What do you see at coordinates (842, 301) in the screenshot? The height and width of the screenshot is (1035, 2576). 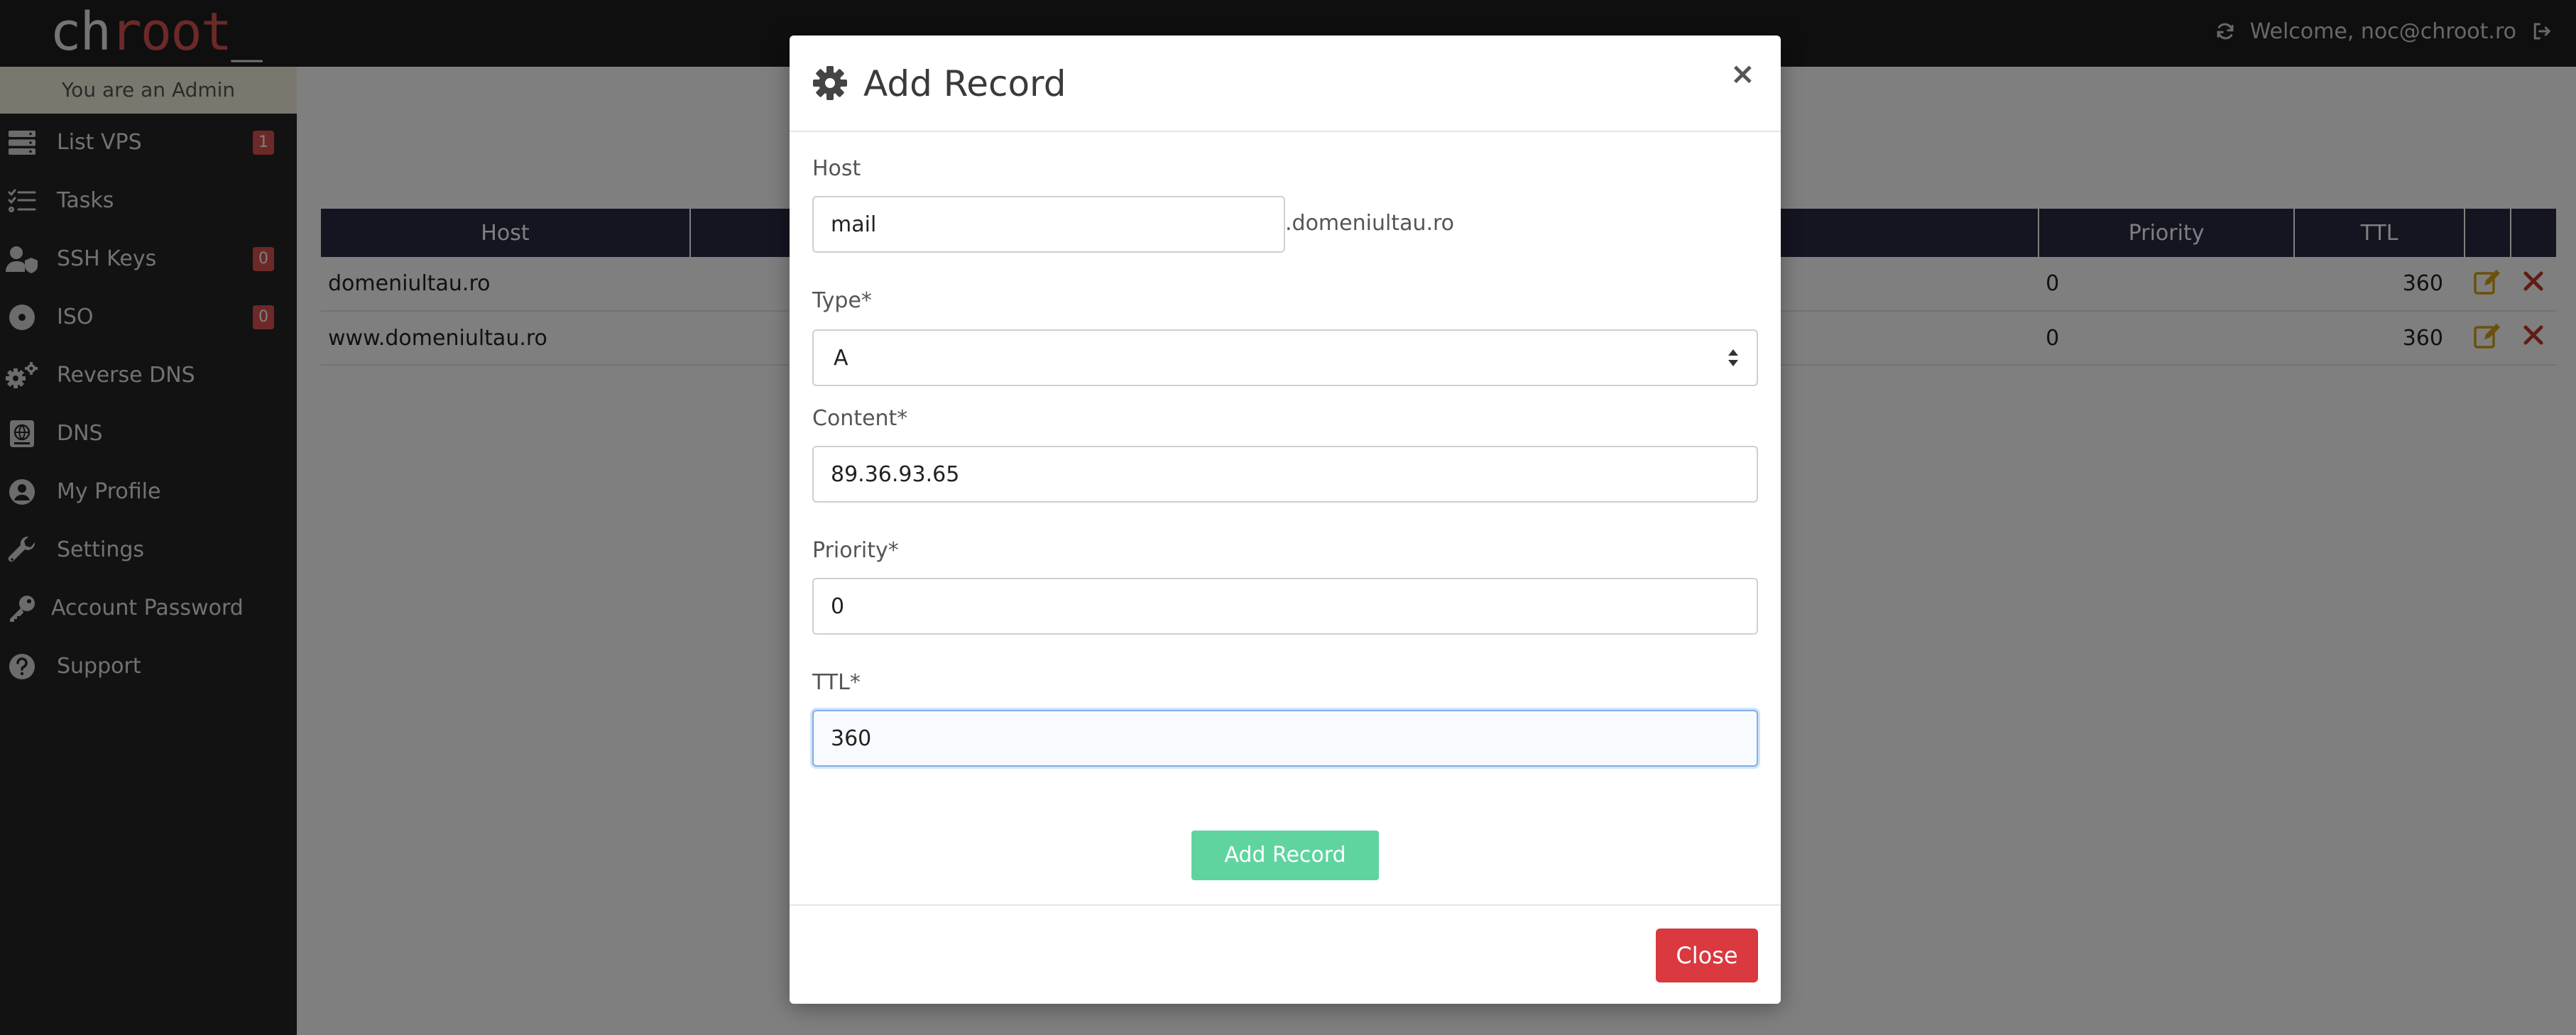 I see `type-label: Type*` at bounding box center [842, 301].